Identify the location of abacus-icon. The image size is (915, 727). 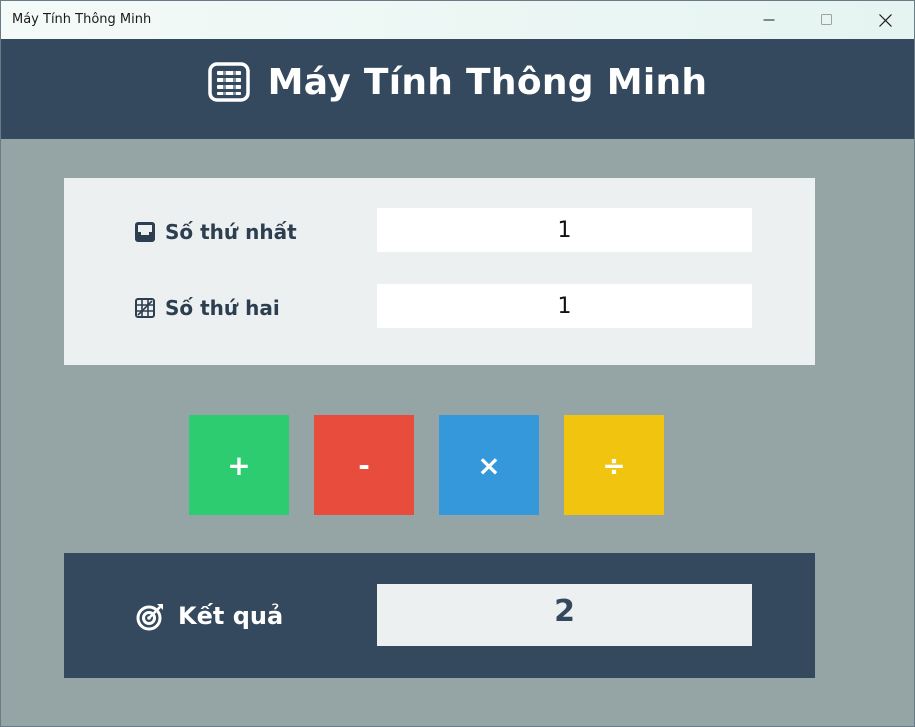
(228, 82).